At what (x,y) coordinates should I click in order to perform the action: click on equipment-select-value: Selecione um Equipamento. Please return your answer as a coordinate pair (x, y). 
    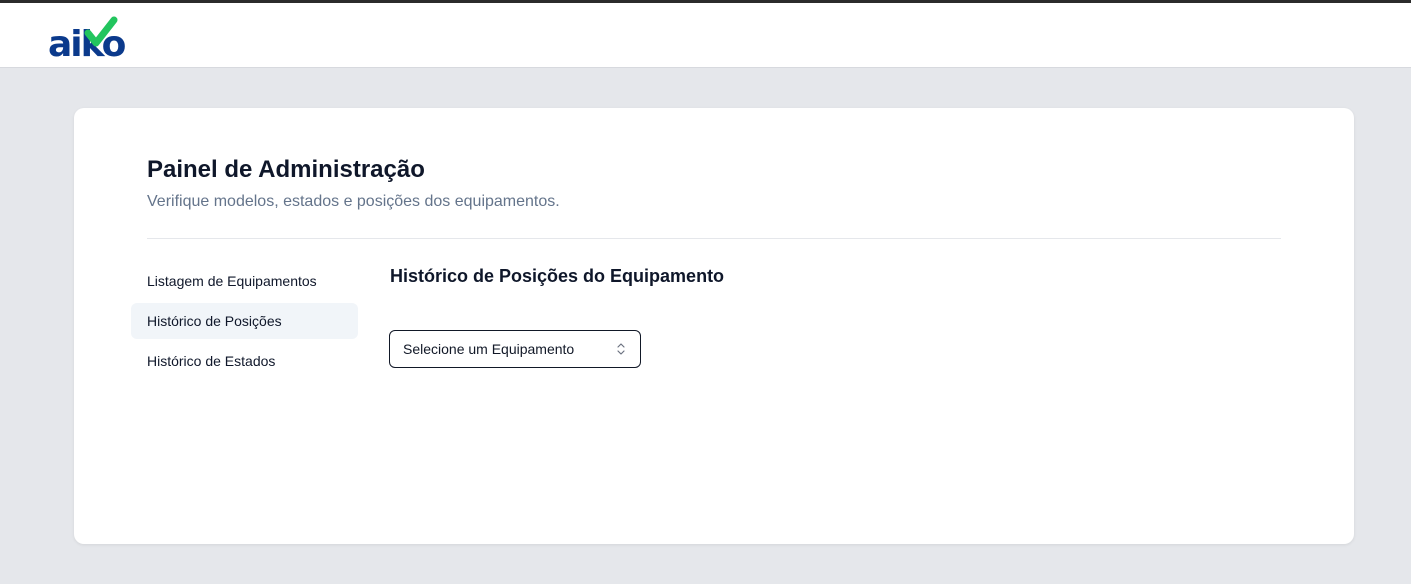
    Looking at the image, I should click on (489, 349).